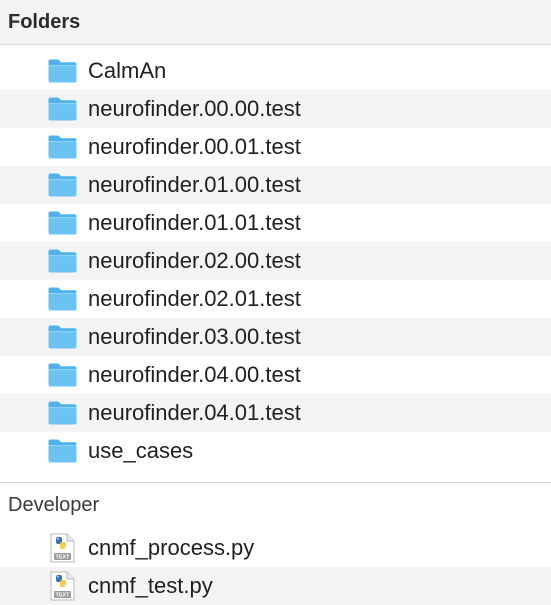  What do you see at coordinates (275, 548) in the screenshot?
I see `file-row: TEXT cnmf_process.py` at bounding box center [275, 548].